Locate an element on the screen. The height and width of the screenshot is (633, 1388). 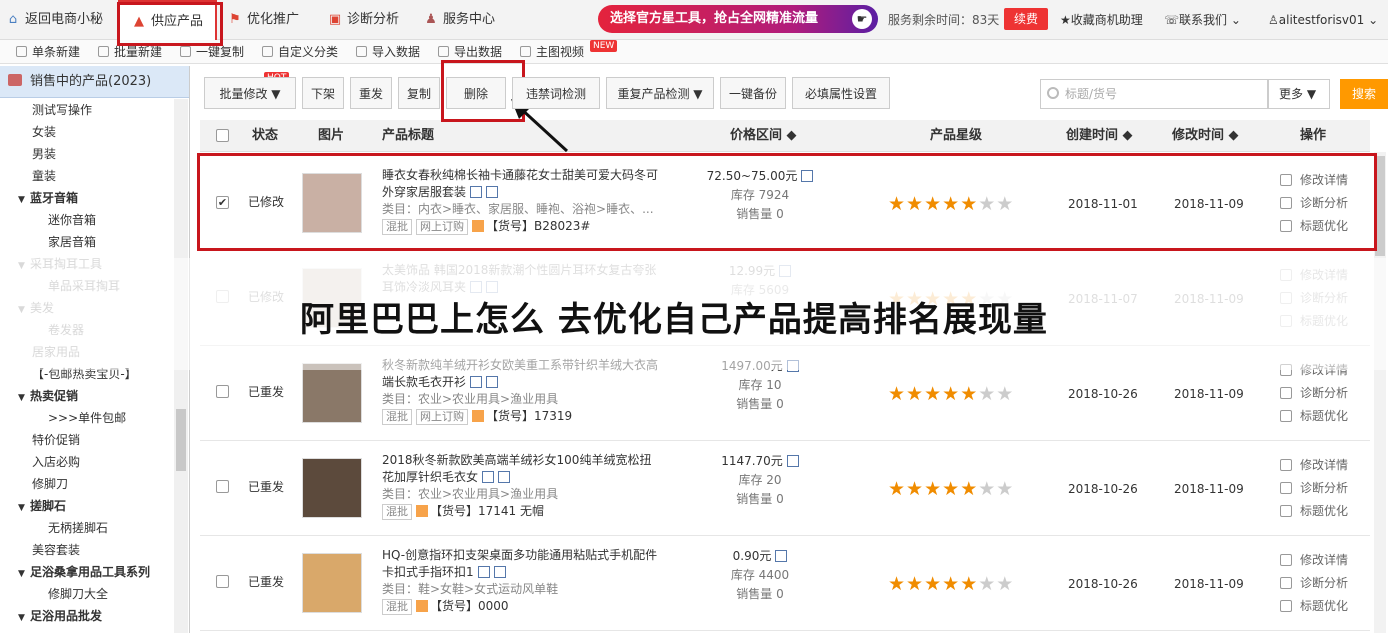
col-created: 创建时间 ◆ is located at coordinates (1099, 136).